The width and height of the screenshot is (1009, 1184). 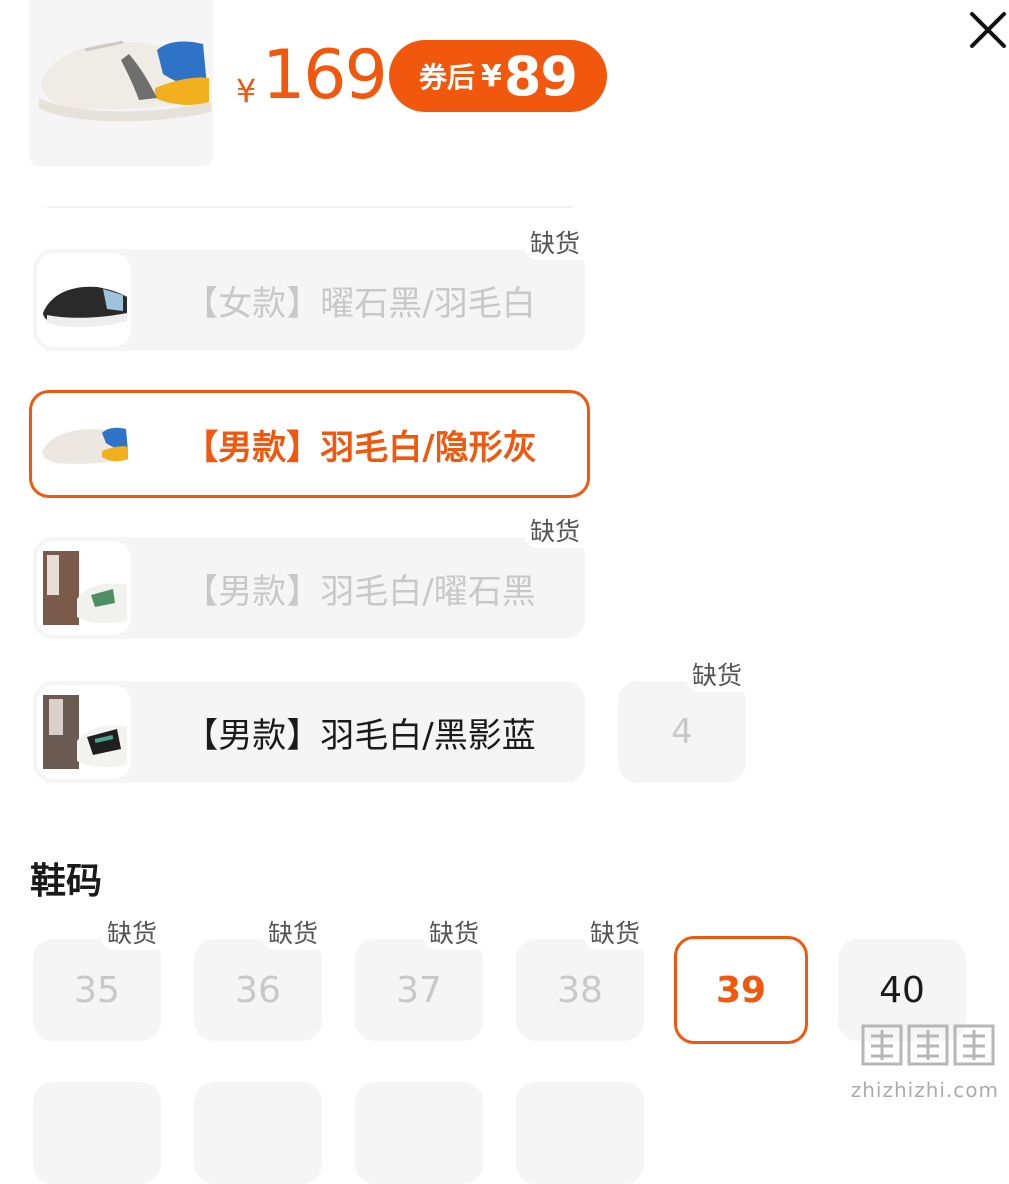 I want to click on product-thumbnail, so click(x=121, y=83).